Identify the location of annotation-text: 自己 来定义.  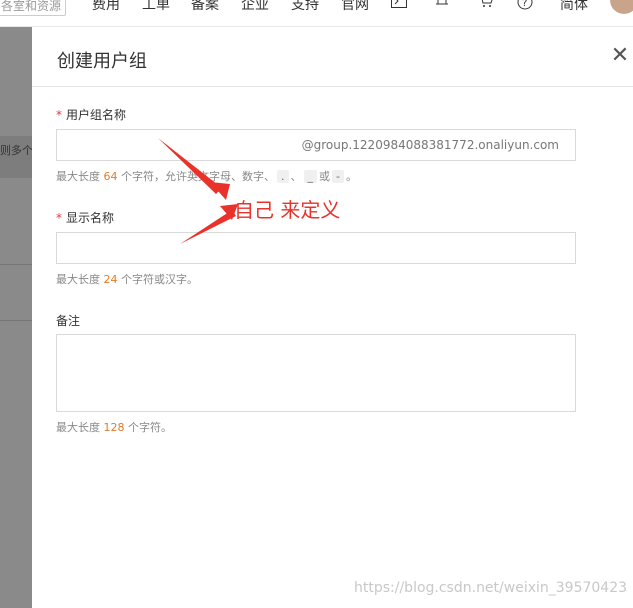
(287, 210).